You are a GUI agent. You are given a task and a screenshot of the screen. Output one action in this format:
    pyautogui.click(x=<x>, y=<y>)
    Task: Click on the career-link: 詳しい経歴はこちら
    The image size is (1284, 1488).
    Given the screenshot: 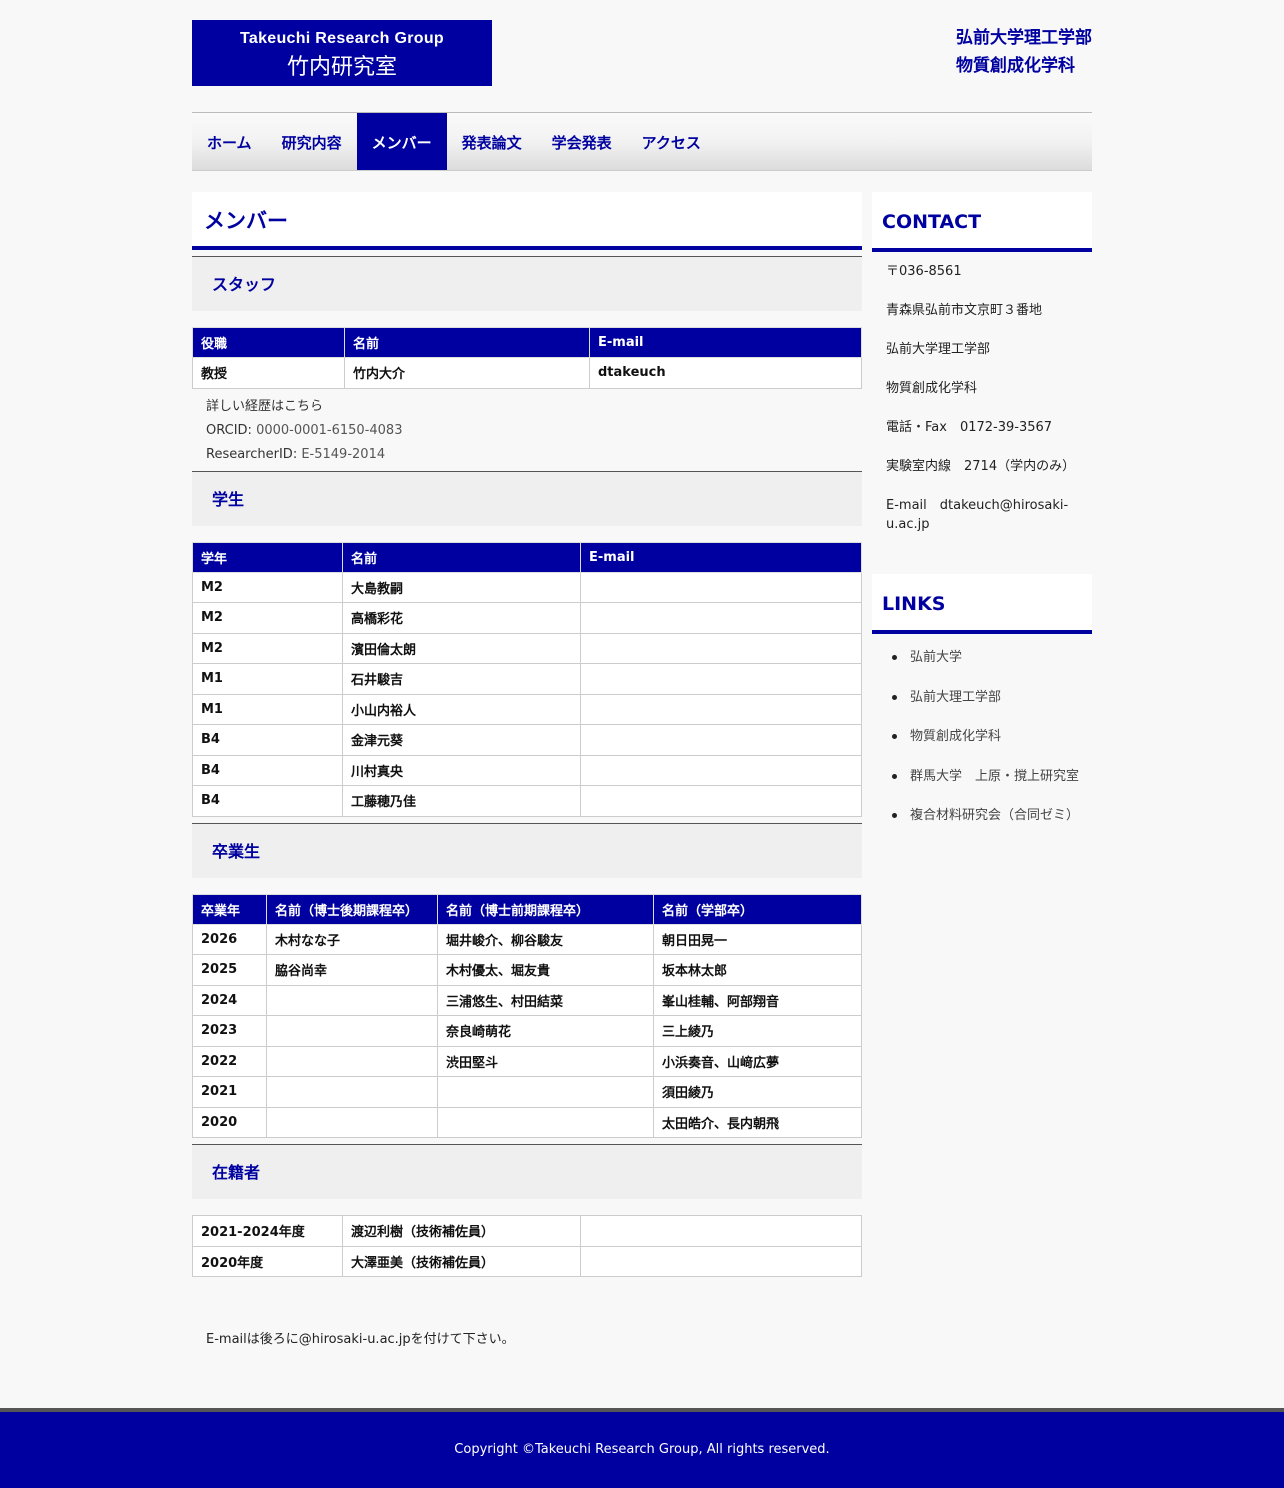 What is the action you would take?
    pyautogui.click(x=534, y=407)
    